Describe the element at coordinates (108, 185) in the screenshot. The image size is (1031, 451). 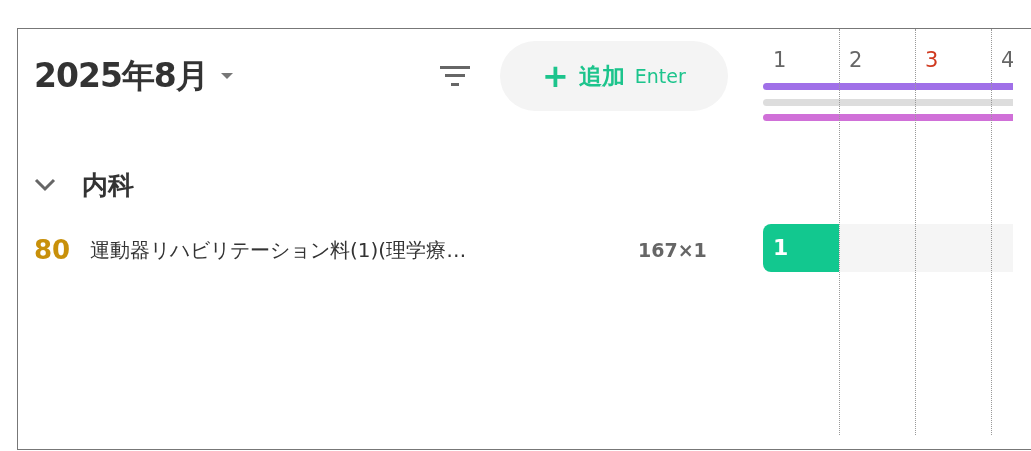
I see `group-name: 内科` at that location.